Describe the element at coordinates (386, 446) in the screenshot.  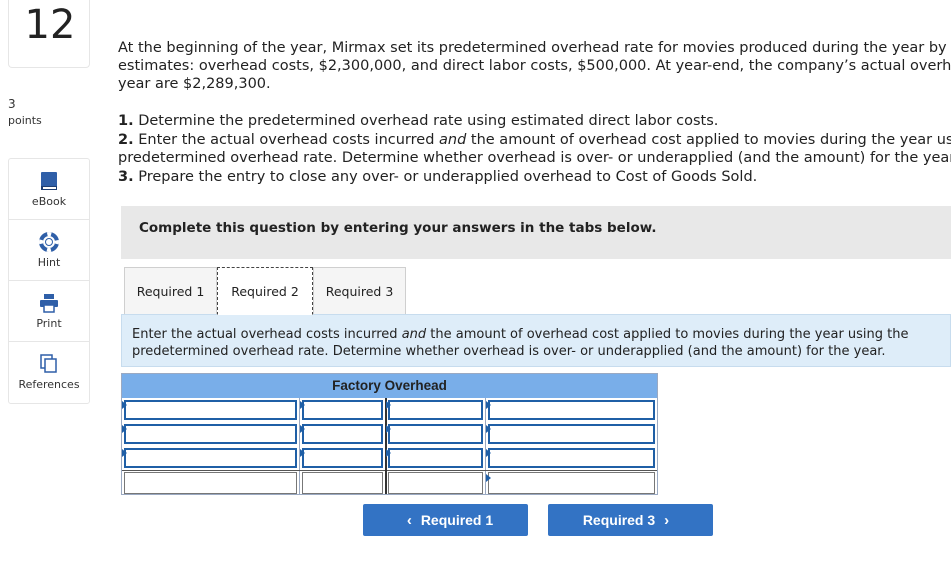
I see `t-account-divider` at that location.